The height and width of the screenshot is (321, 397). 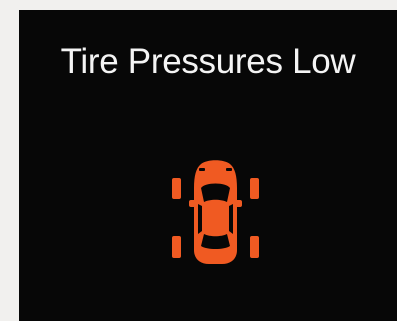 I want to click on rear-right-tire-icon, so click(x=254, y=247).